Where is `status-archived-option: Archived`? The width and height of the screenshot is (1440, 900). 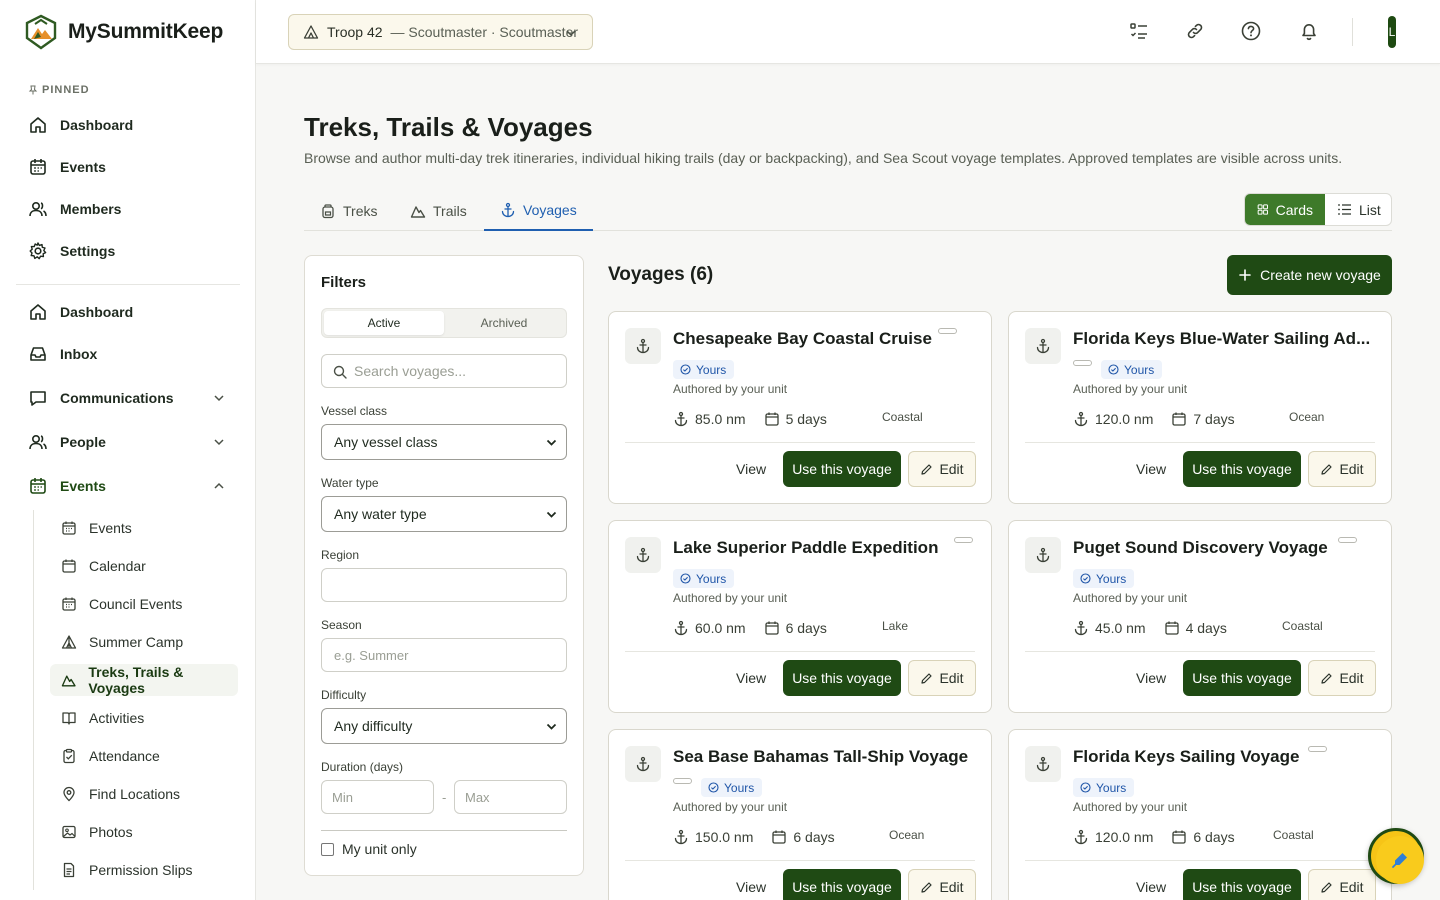
status-archived-option: Archived is located at coordinates (504, 323).